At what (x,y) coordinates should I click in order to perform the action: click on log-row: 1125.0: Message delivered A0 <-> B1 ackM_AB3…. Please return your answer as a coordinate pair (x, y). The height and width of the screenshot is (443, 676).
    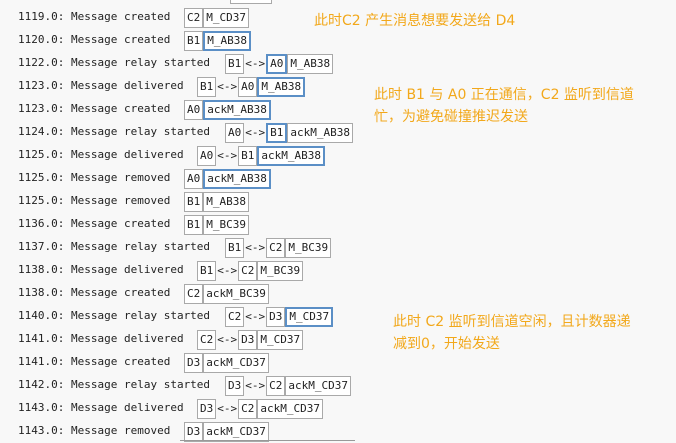
    Looking at the image, I should click on (171, 155).